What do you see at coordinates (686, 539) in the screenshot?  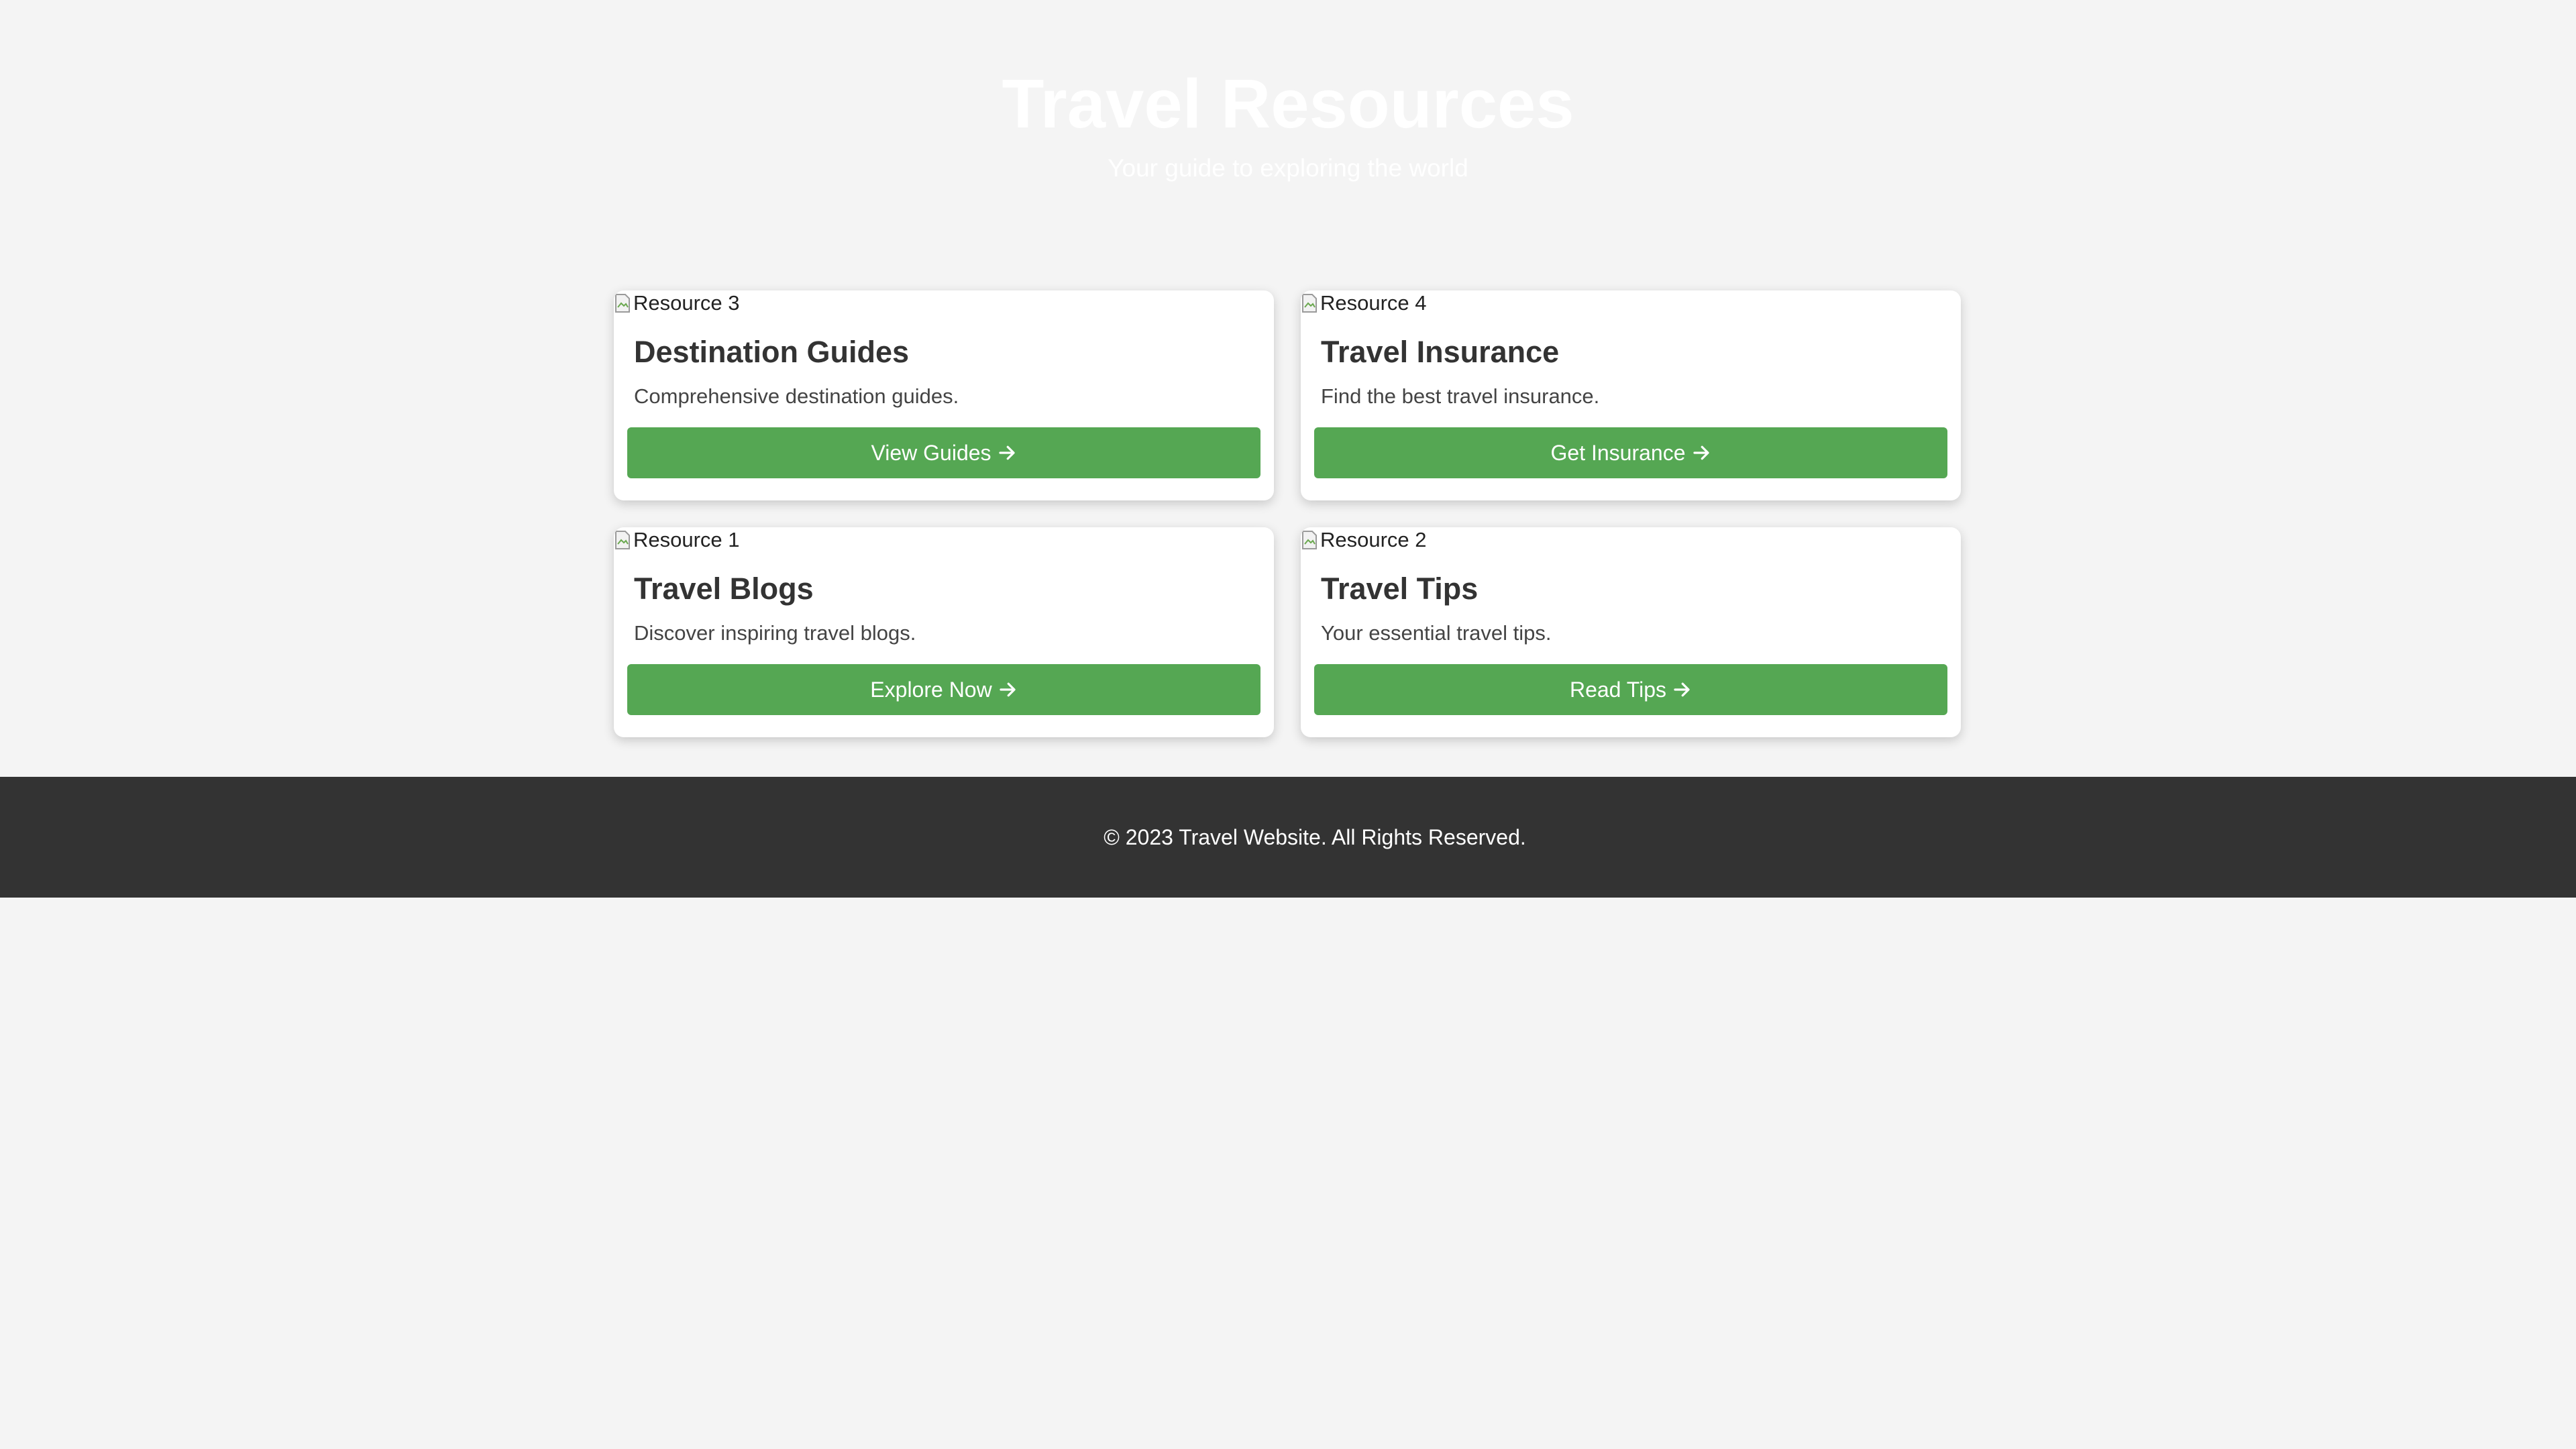 I see `resource-image-alt: Resource 1` at bounding box center [686, 539].